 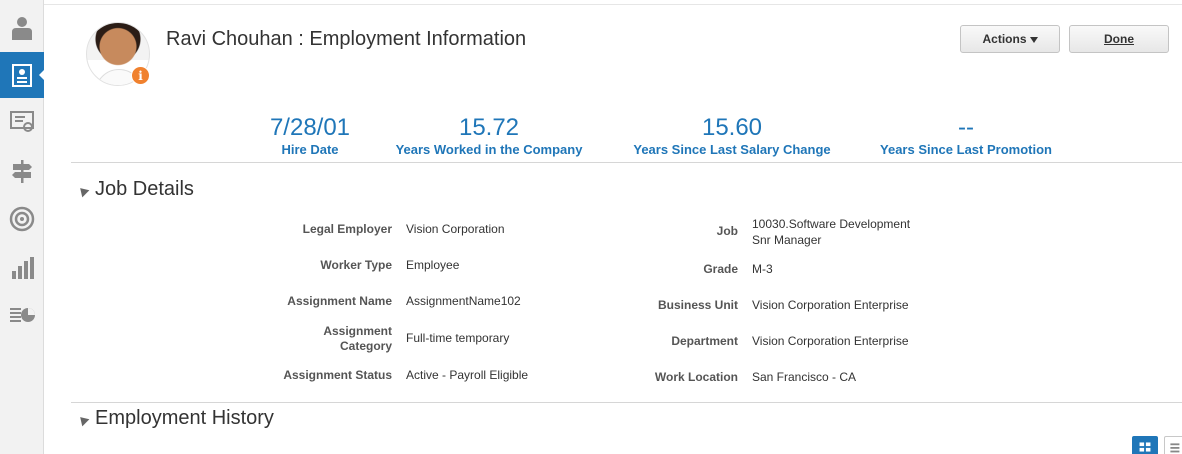 I want to click on grid-icon, so click(x=1145, y=447).